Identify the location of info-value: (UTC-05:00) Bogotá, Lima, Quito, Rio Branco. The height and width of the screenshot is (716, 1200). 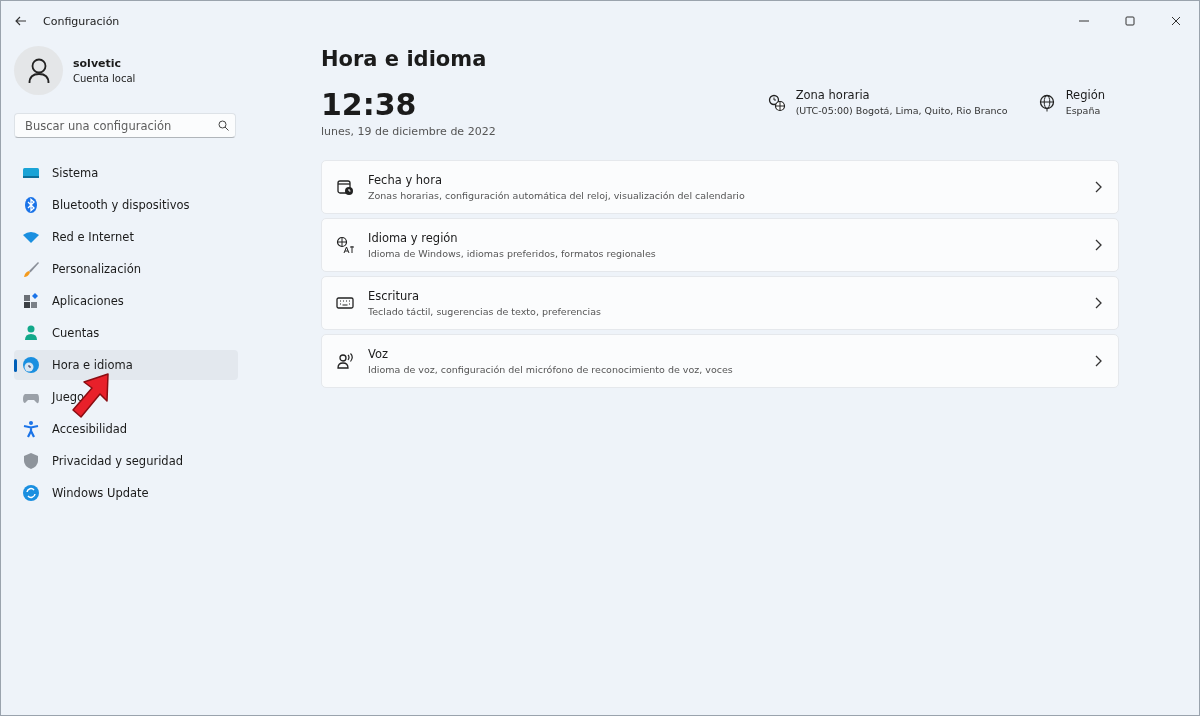
(901, 110).